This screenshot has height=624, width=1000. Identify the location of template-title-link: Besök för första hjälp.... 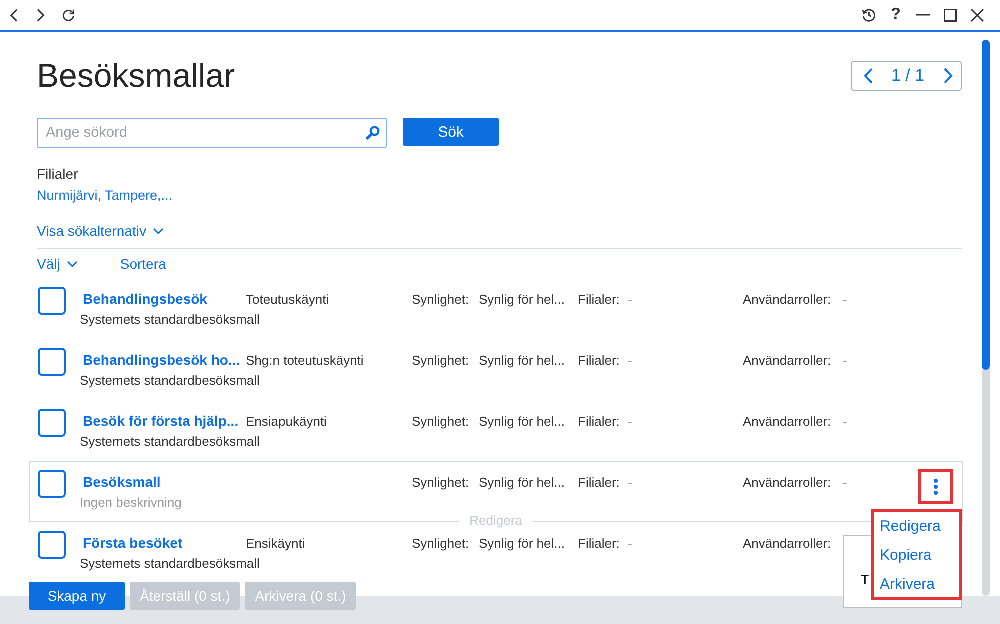
(159, 421).